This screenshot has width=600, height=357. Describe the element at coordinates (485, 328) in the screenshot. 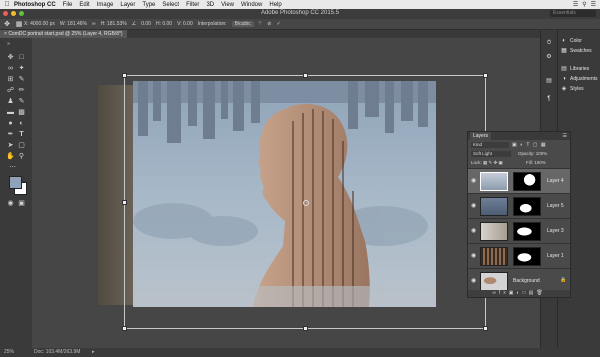

I see `transform-handle-bottom-right` at that location.